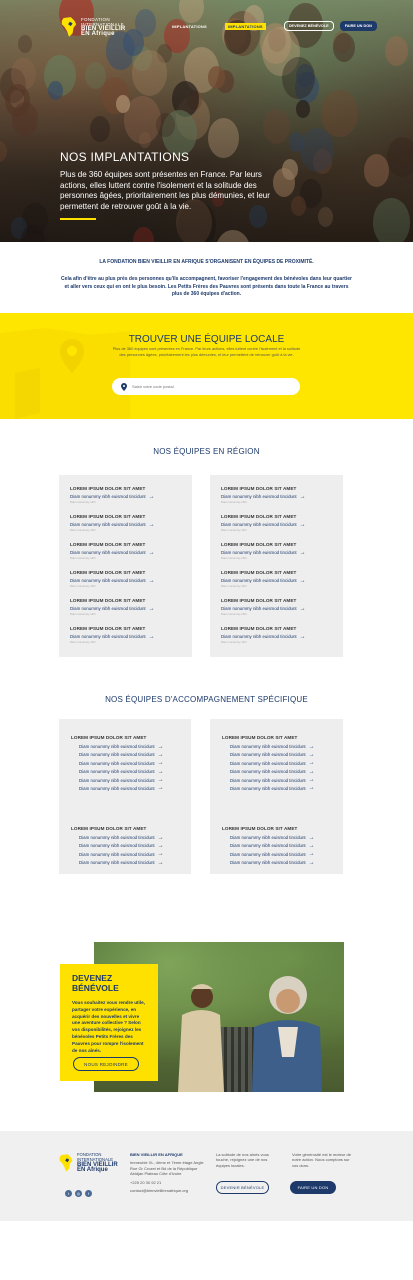 Image resolution: width=413 pixels, height=1280 pixels. What do you see at coordinates (98, 34) in the screenshot?
I see `logo-line-4: EN Afrique` at bounding box center [98, 34].